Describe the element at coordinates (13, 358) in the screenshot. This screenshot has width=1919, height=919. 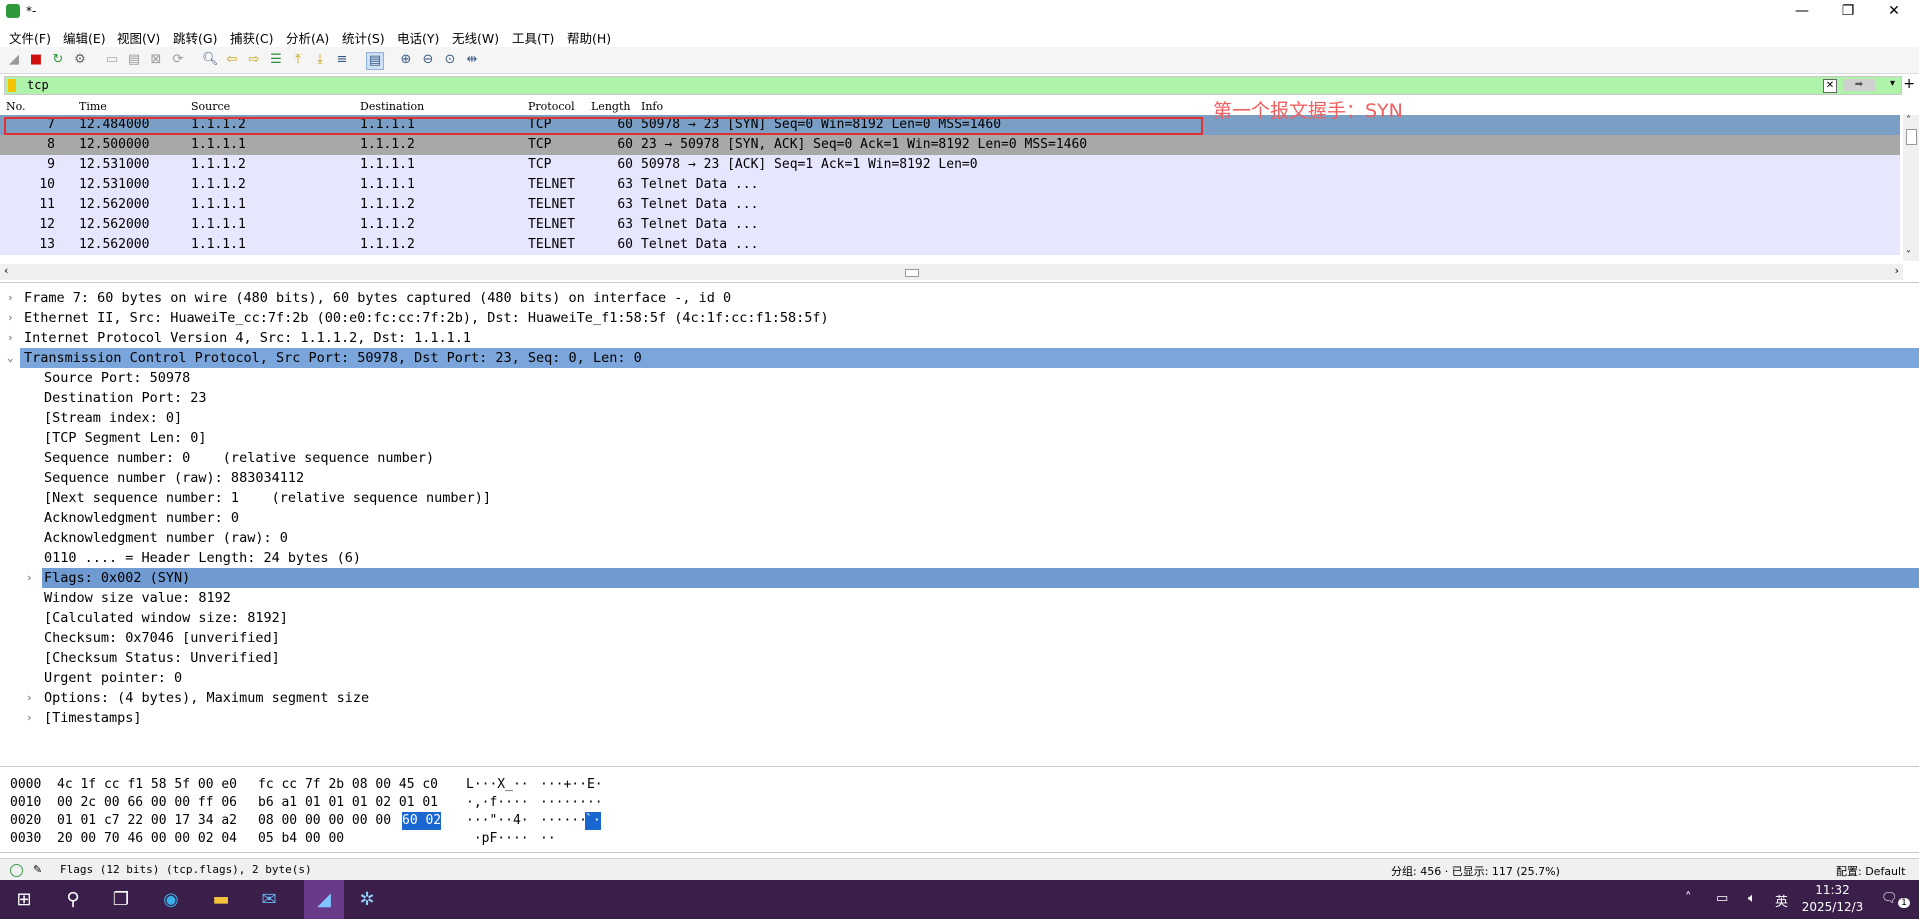
I see `collapse-icon: ⌄` at that location.